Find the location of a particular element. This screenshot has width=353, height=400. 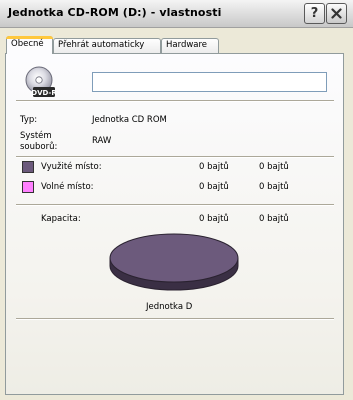

used-space-swatch is located at coordinates (28, 167).